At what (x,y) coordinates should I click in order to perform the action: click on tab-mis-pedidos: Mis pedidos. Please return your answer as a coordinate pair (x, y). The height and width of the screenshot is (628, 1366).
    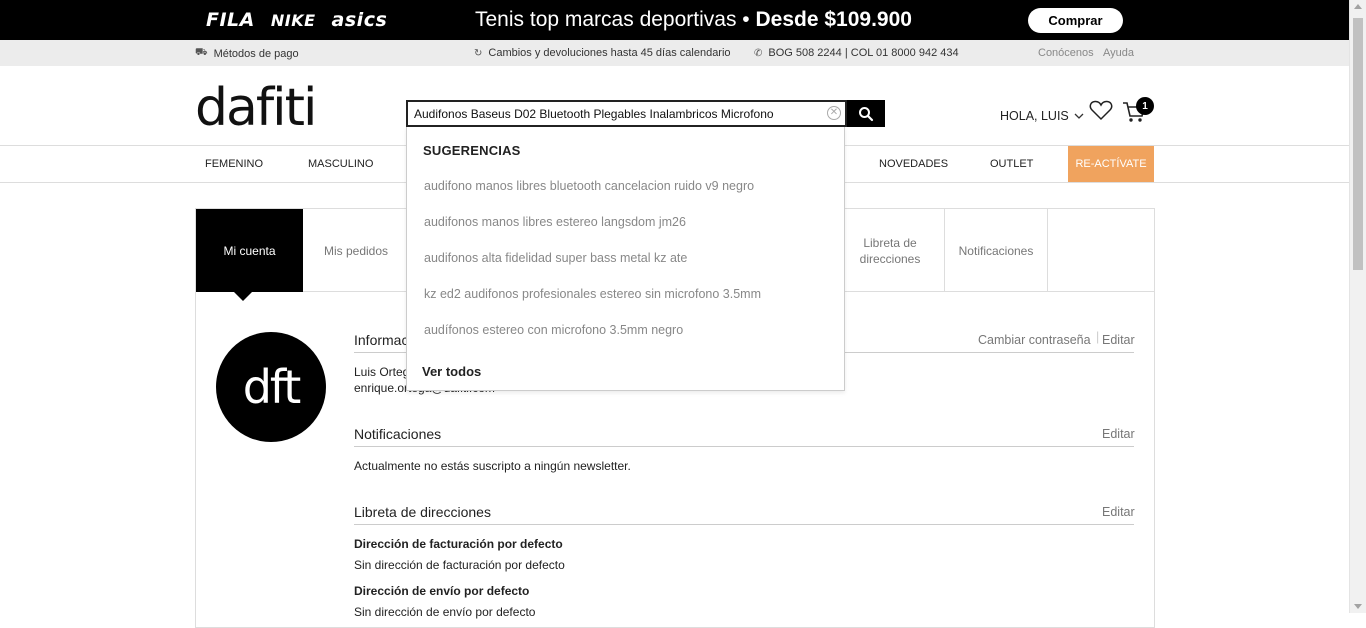
    Looking at the image, I should click on (356, 250).